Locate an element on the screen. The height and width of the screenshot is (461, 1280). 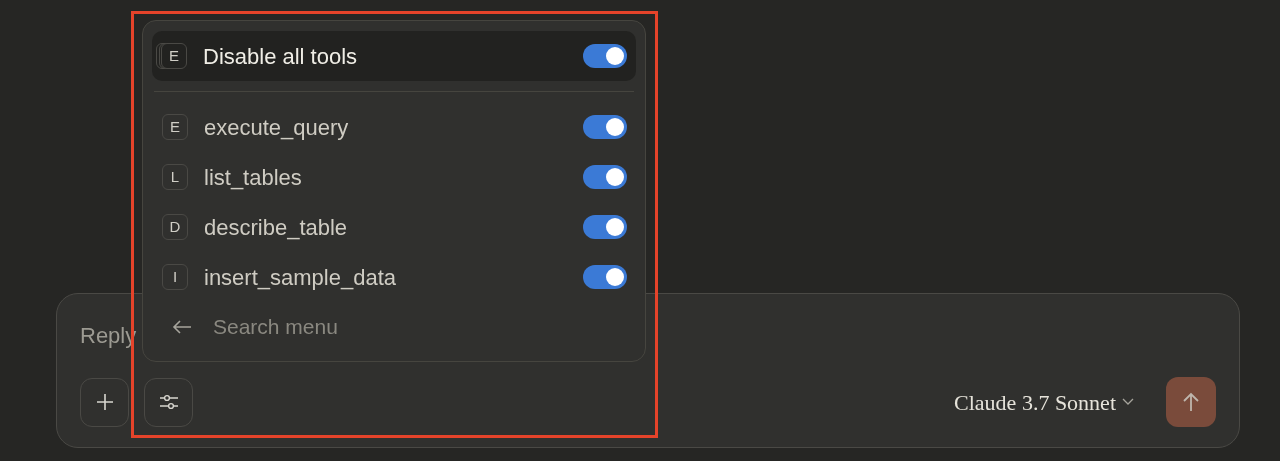
add-button is located at coordinates (104, 402).